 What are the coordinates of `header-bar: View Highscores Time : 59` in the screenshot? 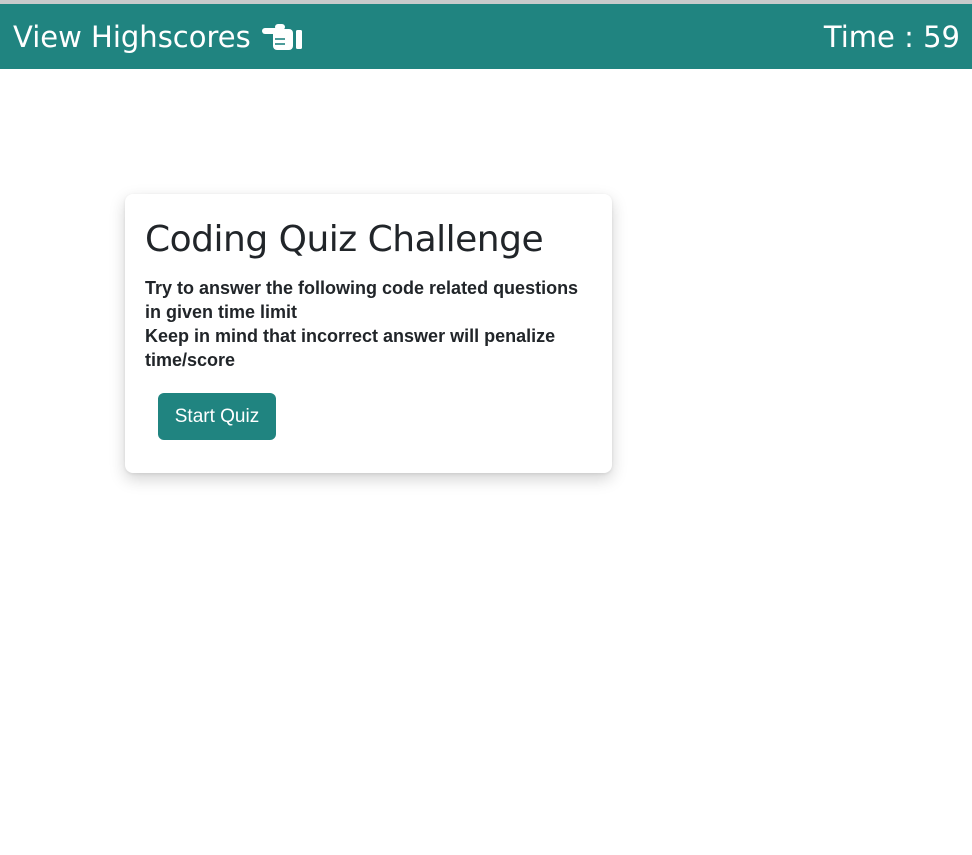 It's located at (486, 36).